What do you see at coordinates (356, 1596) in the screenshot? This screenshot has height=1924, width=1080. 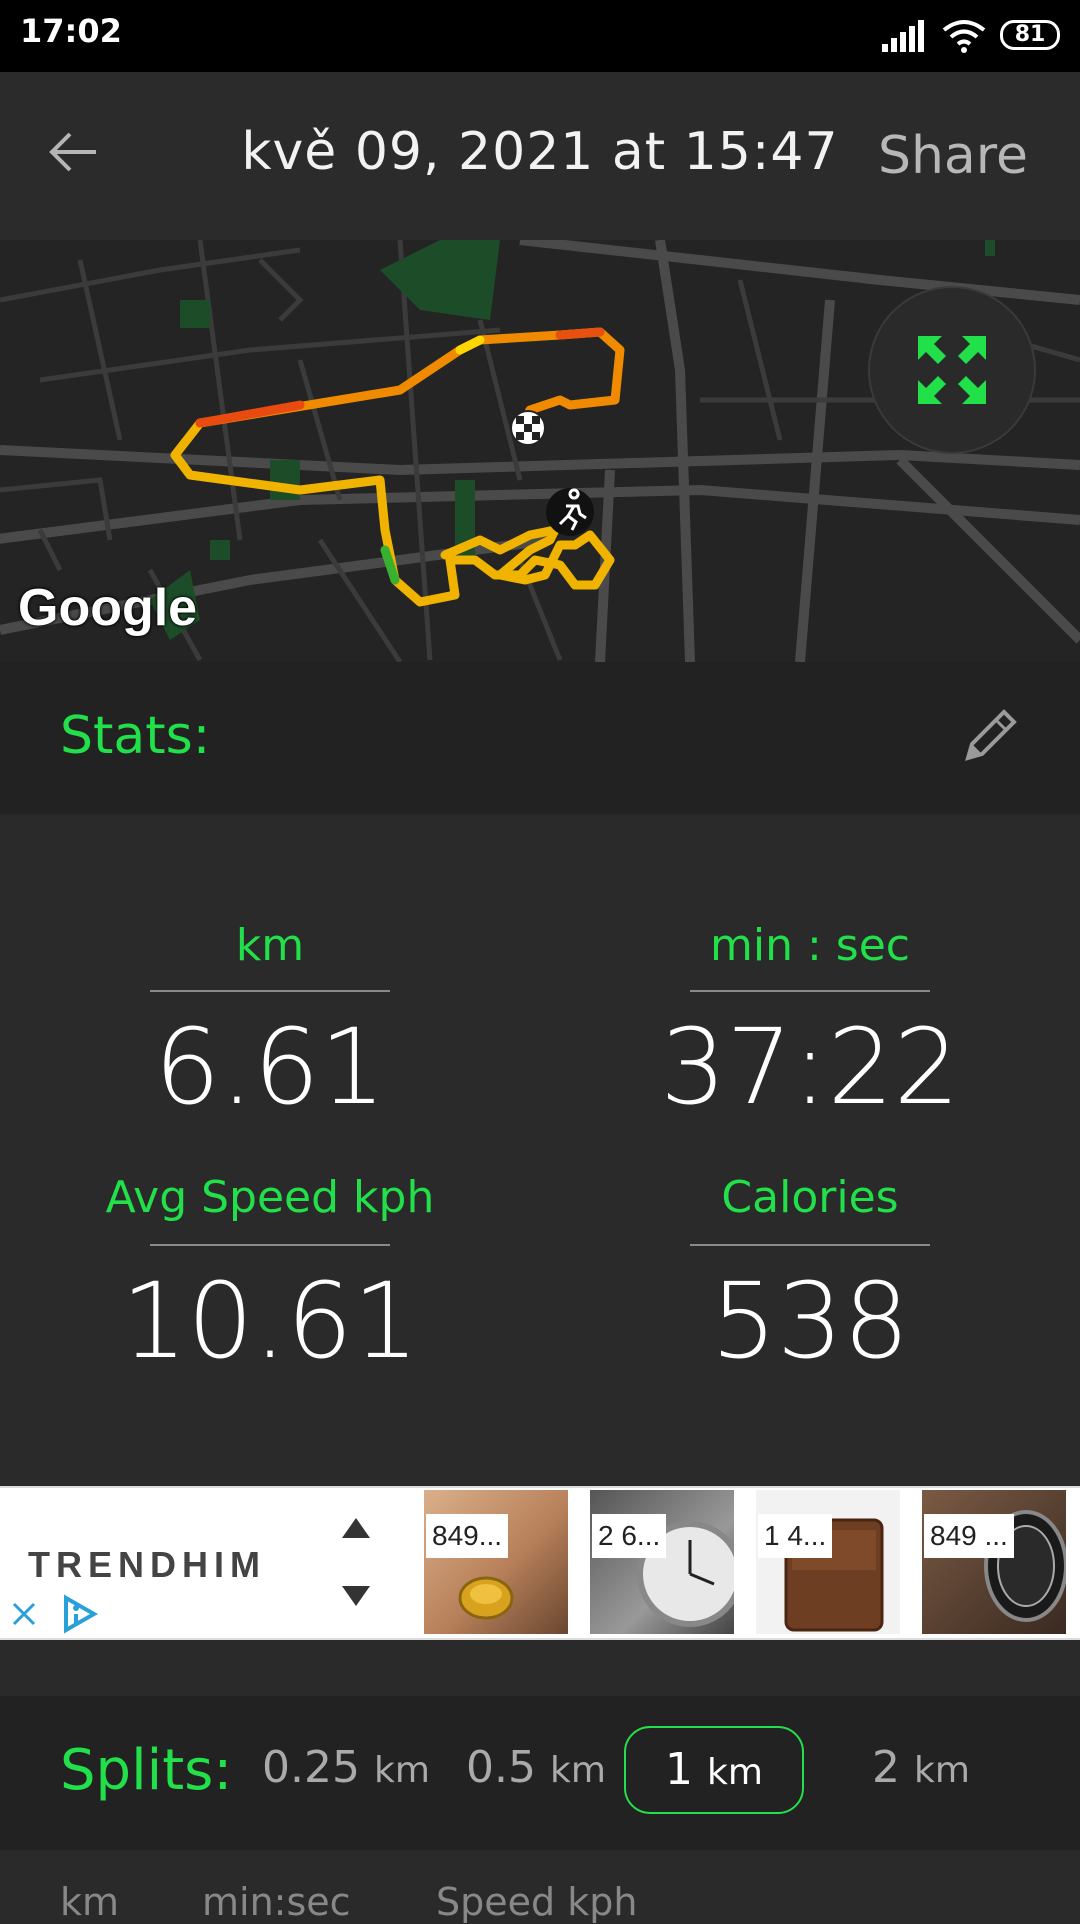 I see `arrow-down-icon` at bounding box center [356, 1596].